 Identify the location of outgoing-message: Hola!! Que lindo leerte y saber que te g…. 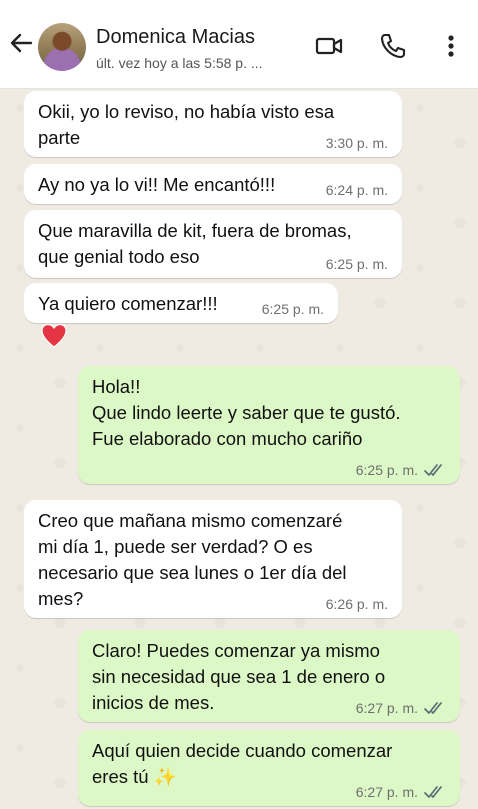
(269, 425).